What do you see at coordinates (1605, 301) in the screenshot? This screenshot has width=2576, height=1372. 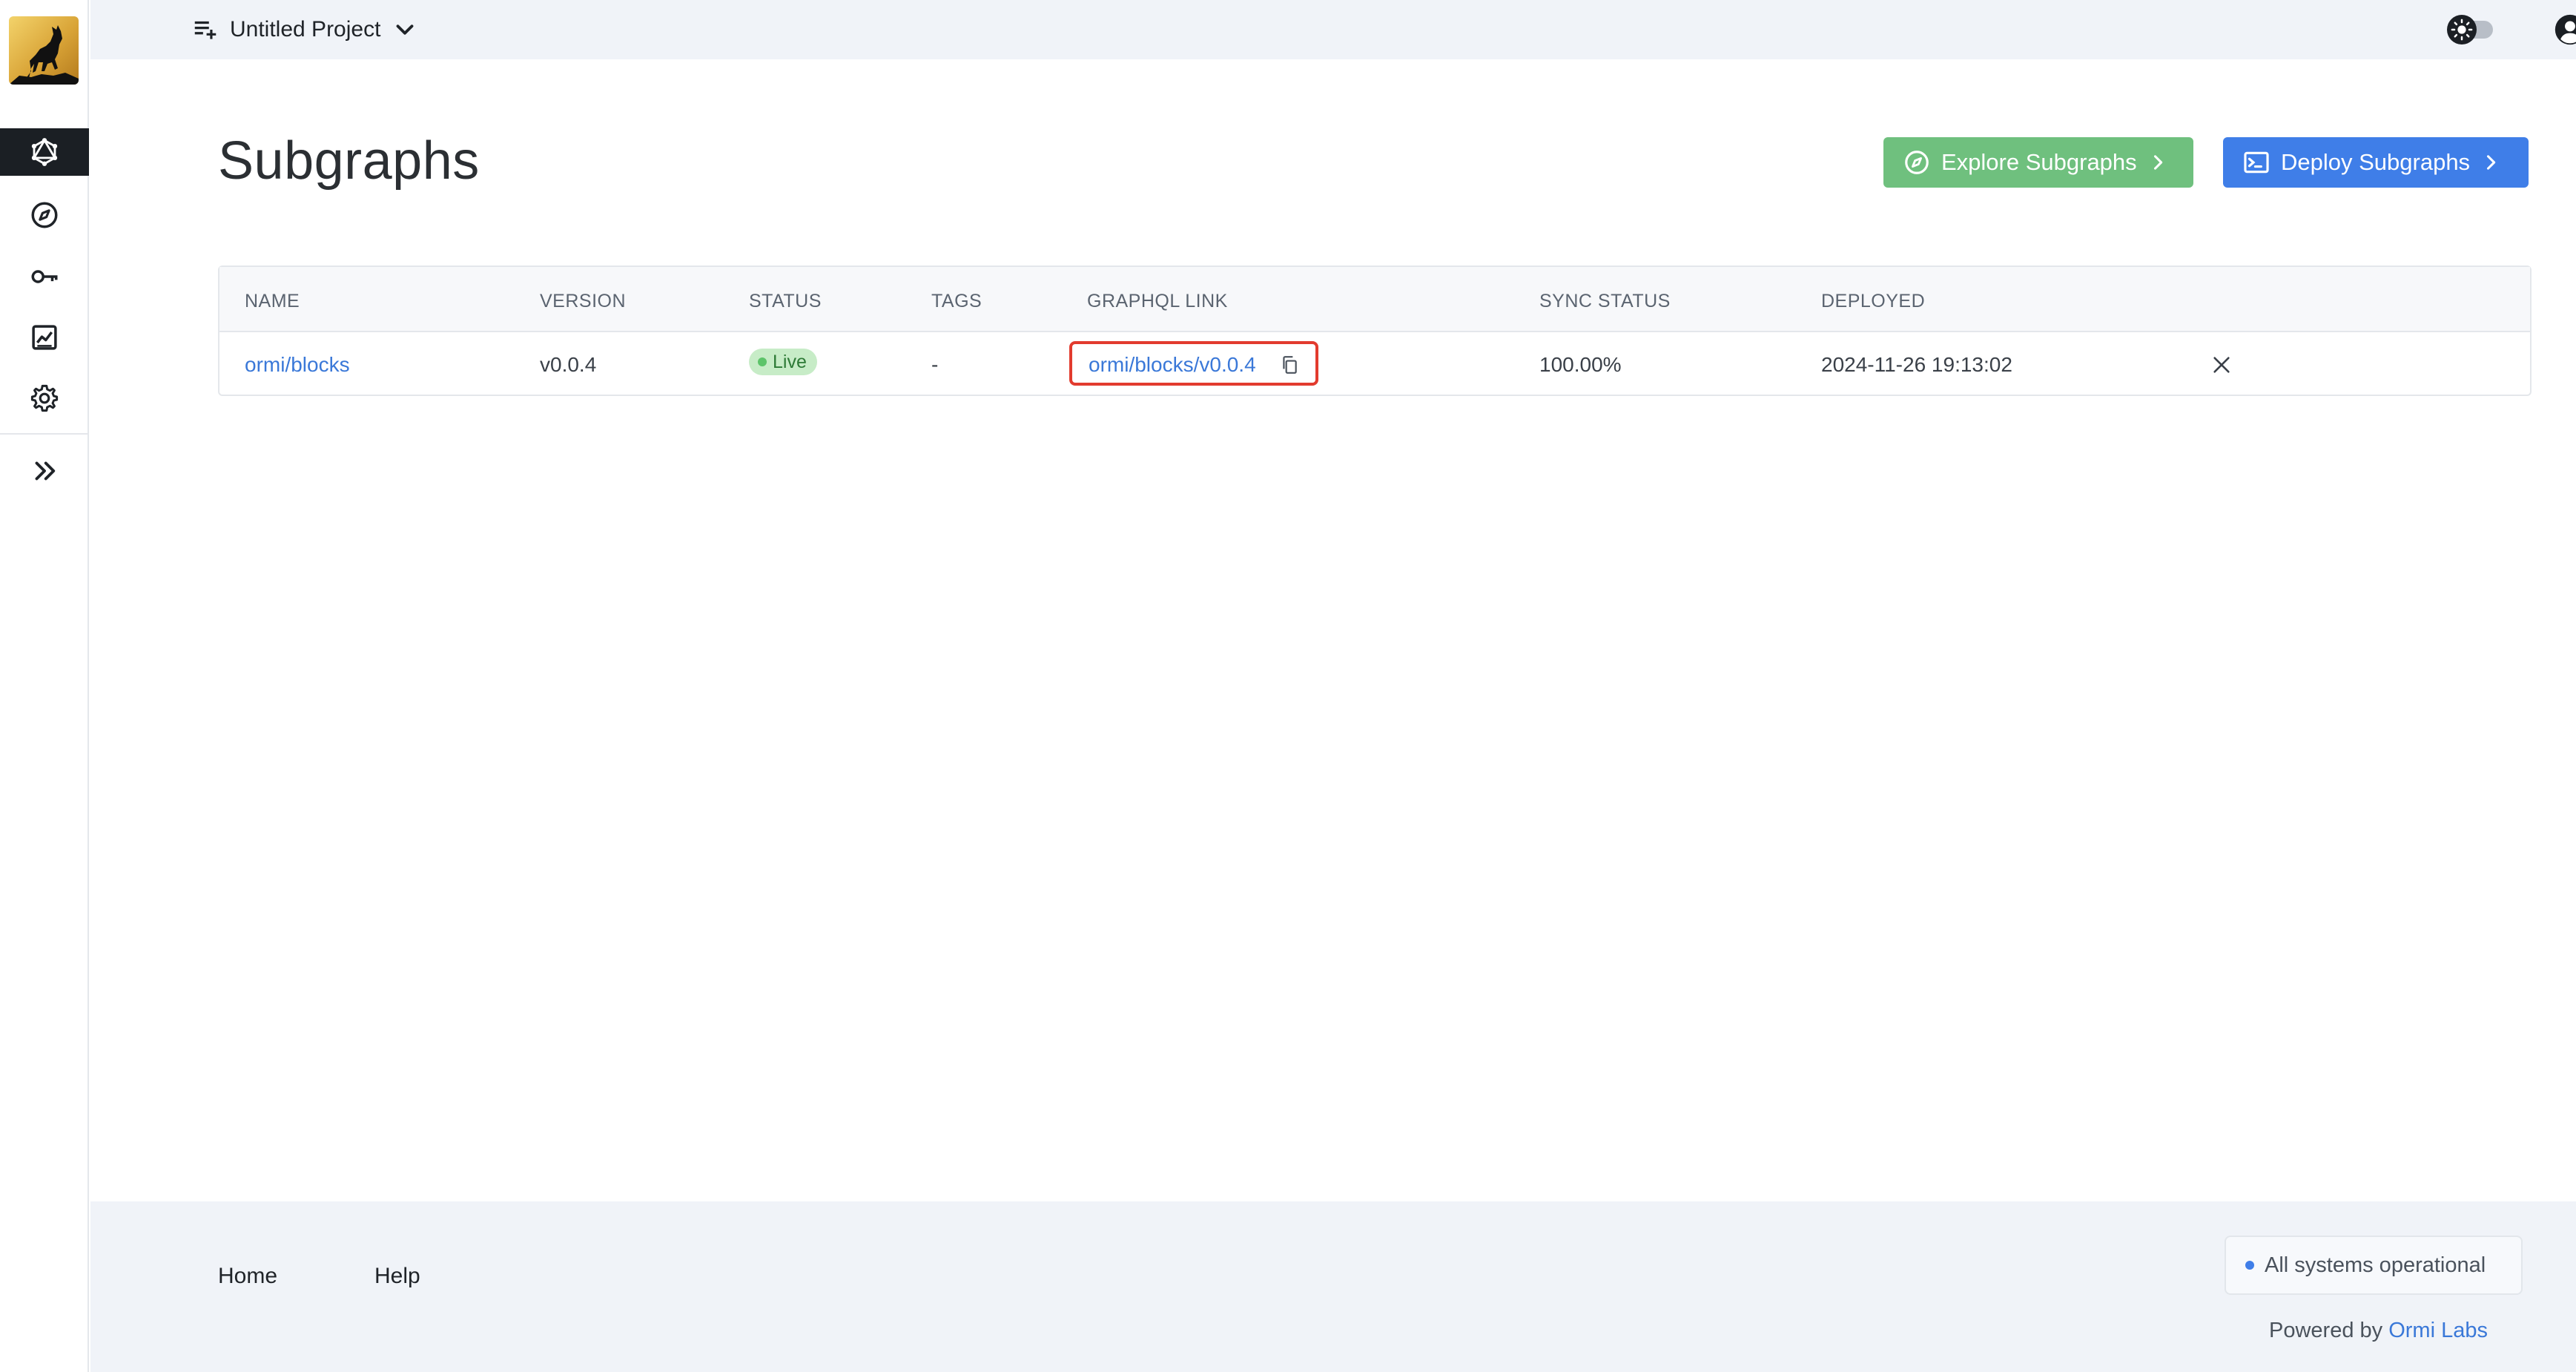 I see `header-sync-status: SYNC STATUS` at bounding box center [1605, 301].